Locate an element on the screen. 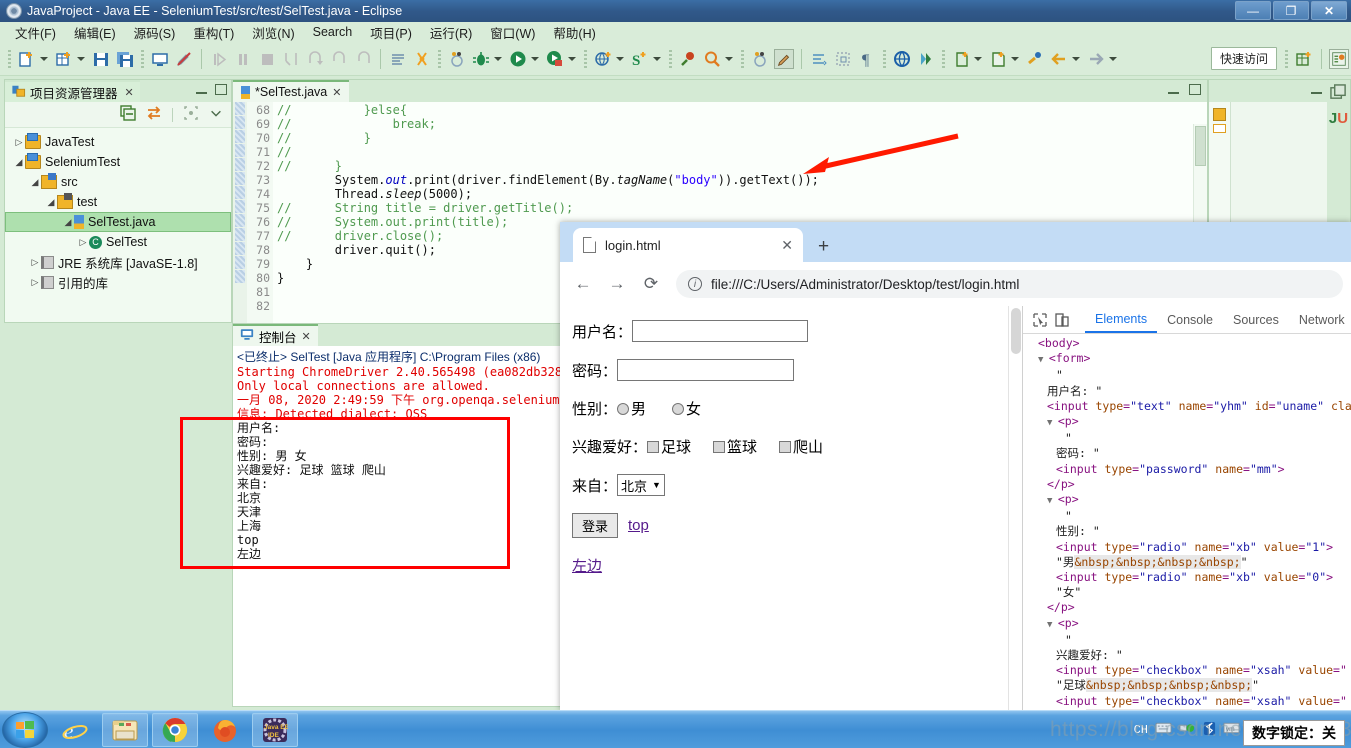  run-icon is located at coordinates (518, 59).